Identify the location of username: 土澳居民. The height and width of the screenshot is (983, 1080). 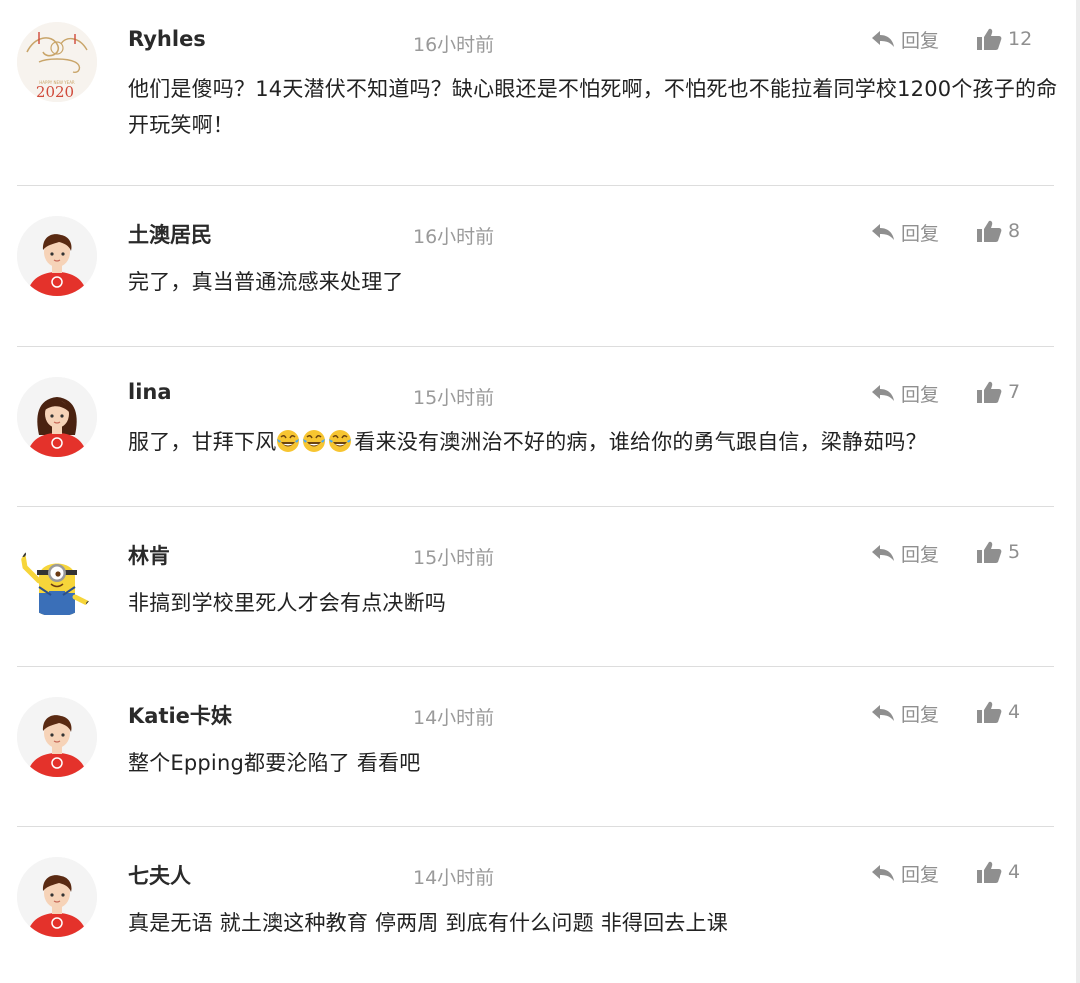
(170, 234).